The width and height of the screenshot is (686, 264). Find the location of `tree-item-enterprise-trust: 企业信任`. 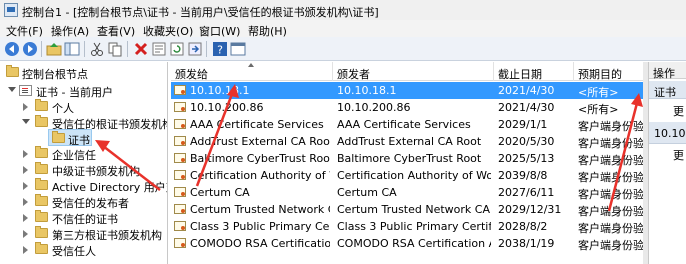

tree-item-enterprise-trust: 企业信任 is located at coordinates (83, 154).